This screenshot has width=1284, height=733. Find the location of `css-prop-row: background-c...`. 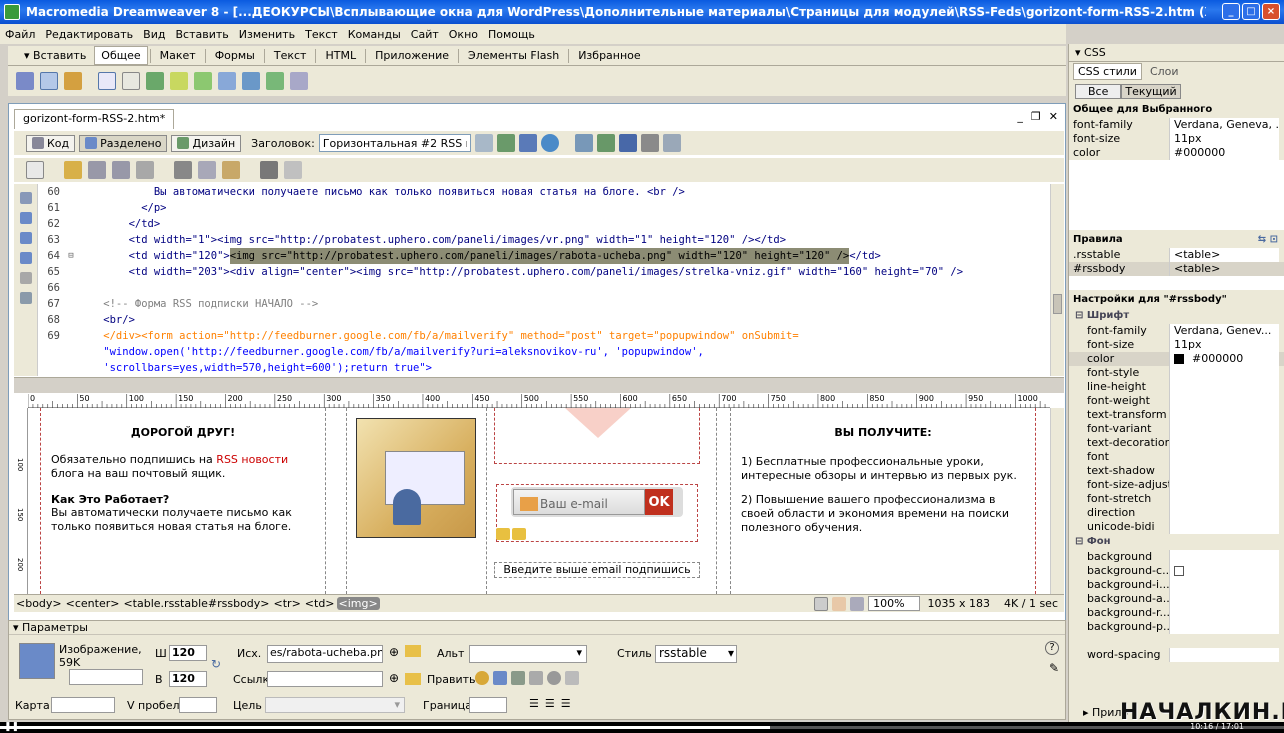

css-prop-row: background-c... is located at coordinates (1176, 571).